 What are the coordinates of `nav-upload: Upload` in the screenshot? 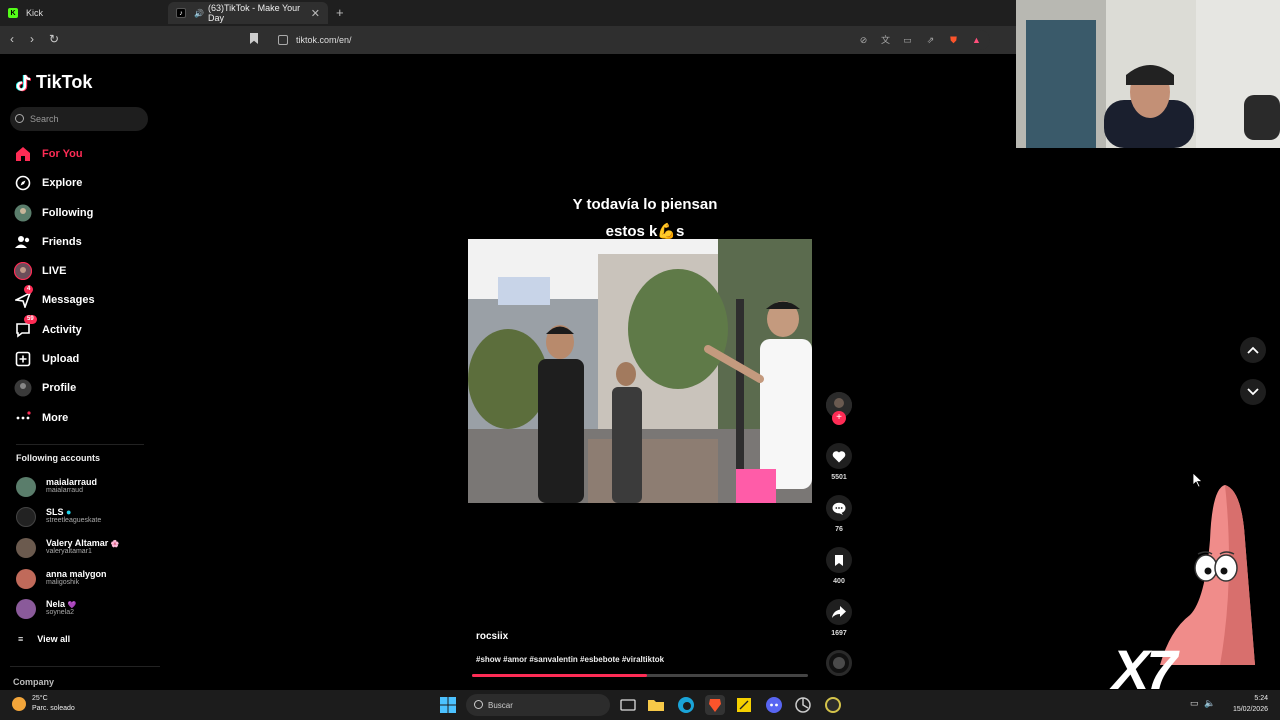 It's located at (79, 359).